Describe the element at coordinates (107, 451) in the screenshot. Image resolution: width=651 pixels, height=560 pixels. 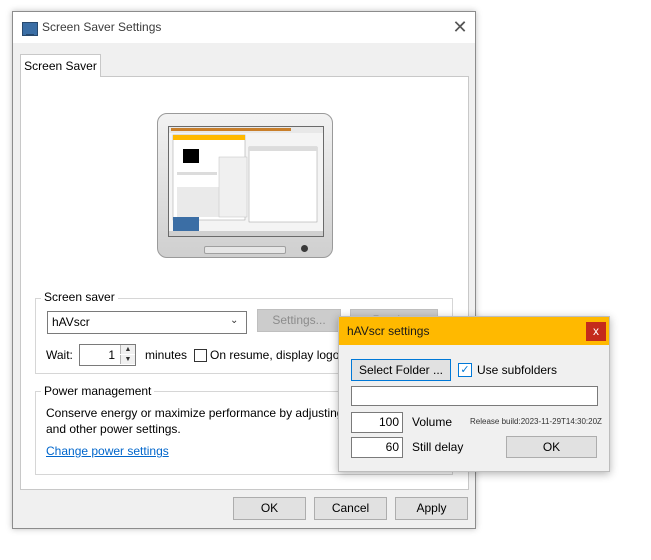
I see `change-power-settings-link: Change power settings` at that location.